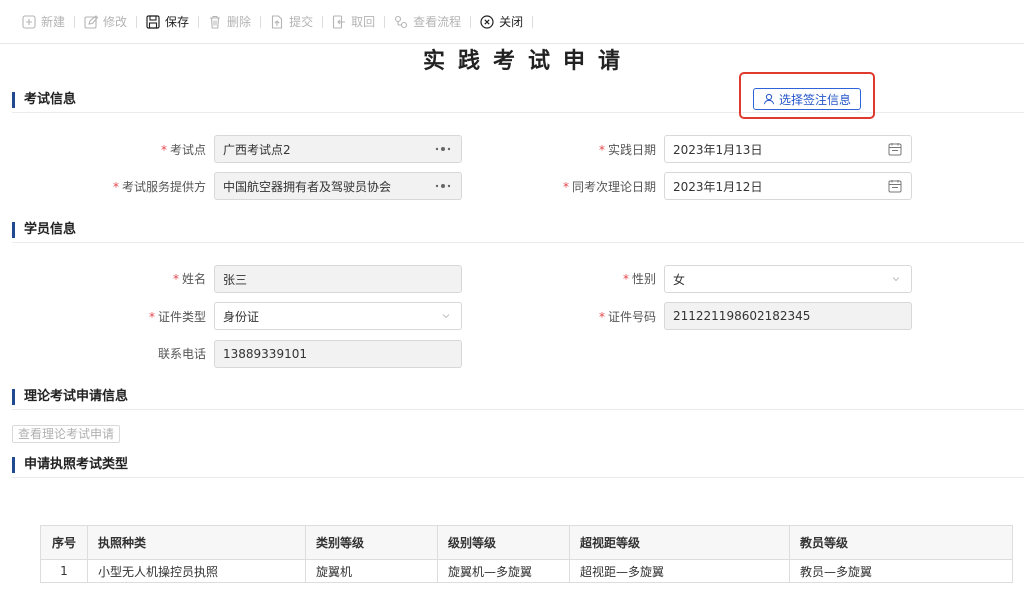 This screenshot has width=1024, height=600. Describe the element at coordinates (338, 279) in the screenshot. I see `name-field: 张三` at that location.